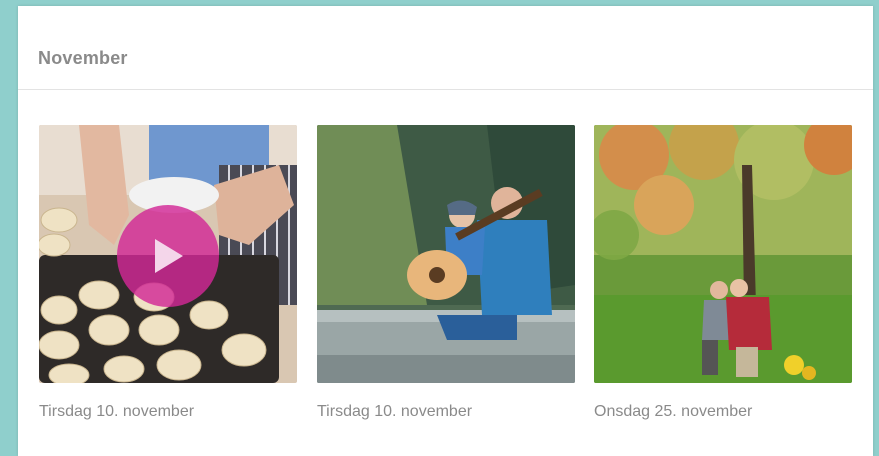  I want to click on play-icon, so click(169, 256).